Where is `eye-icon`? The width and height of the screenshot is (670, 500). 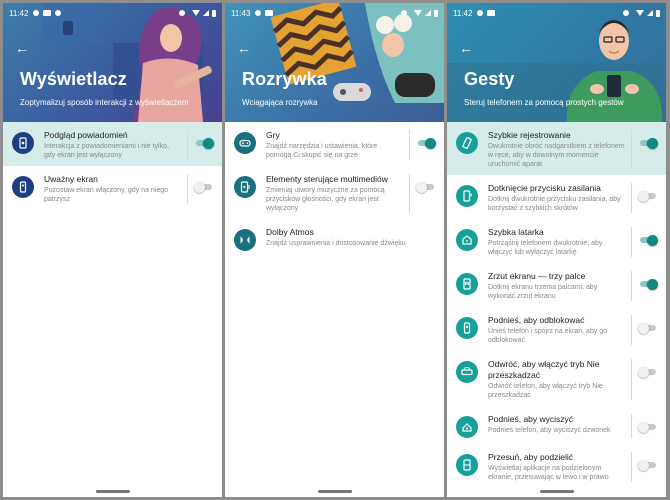
eye-icon is located at coordinates (23, 187).